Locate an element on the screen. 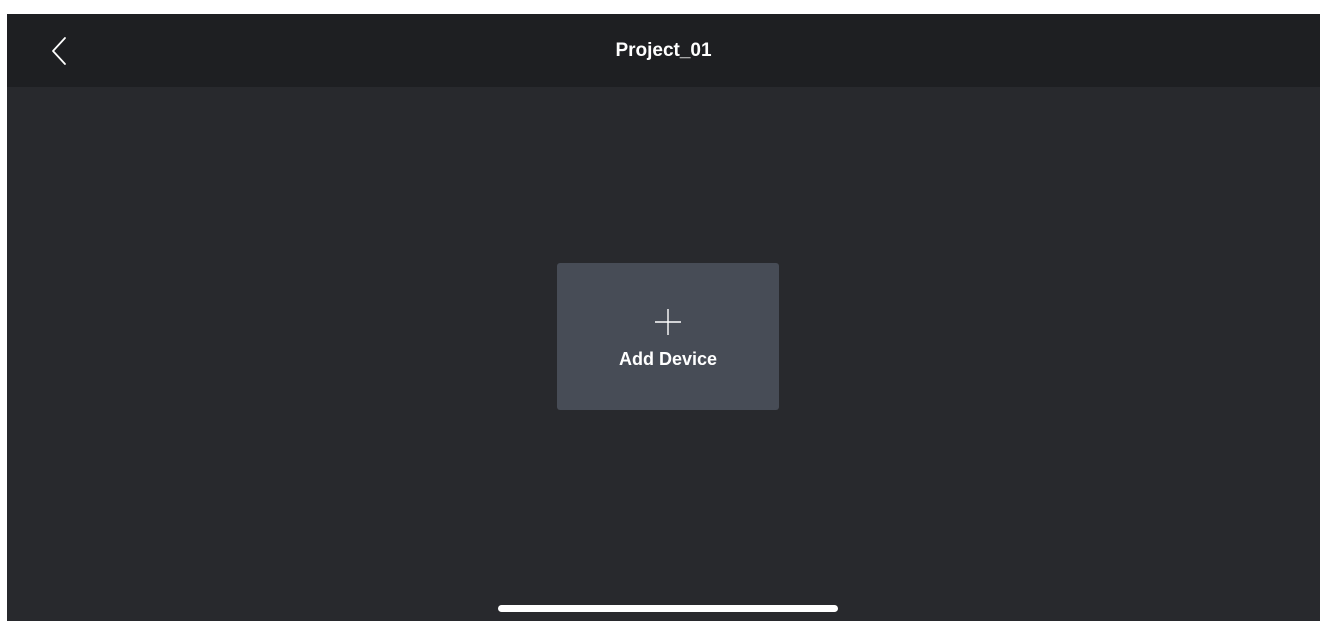 Image resolution: width=1320 pixels, height=621 pixels. add-device-button: Add Device is located at coordinates (668, 336).